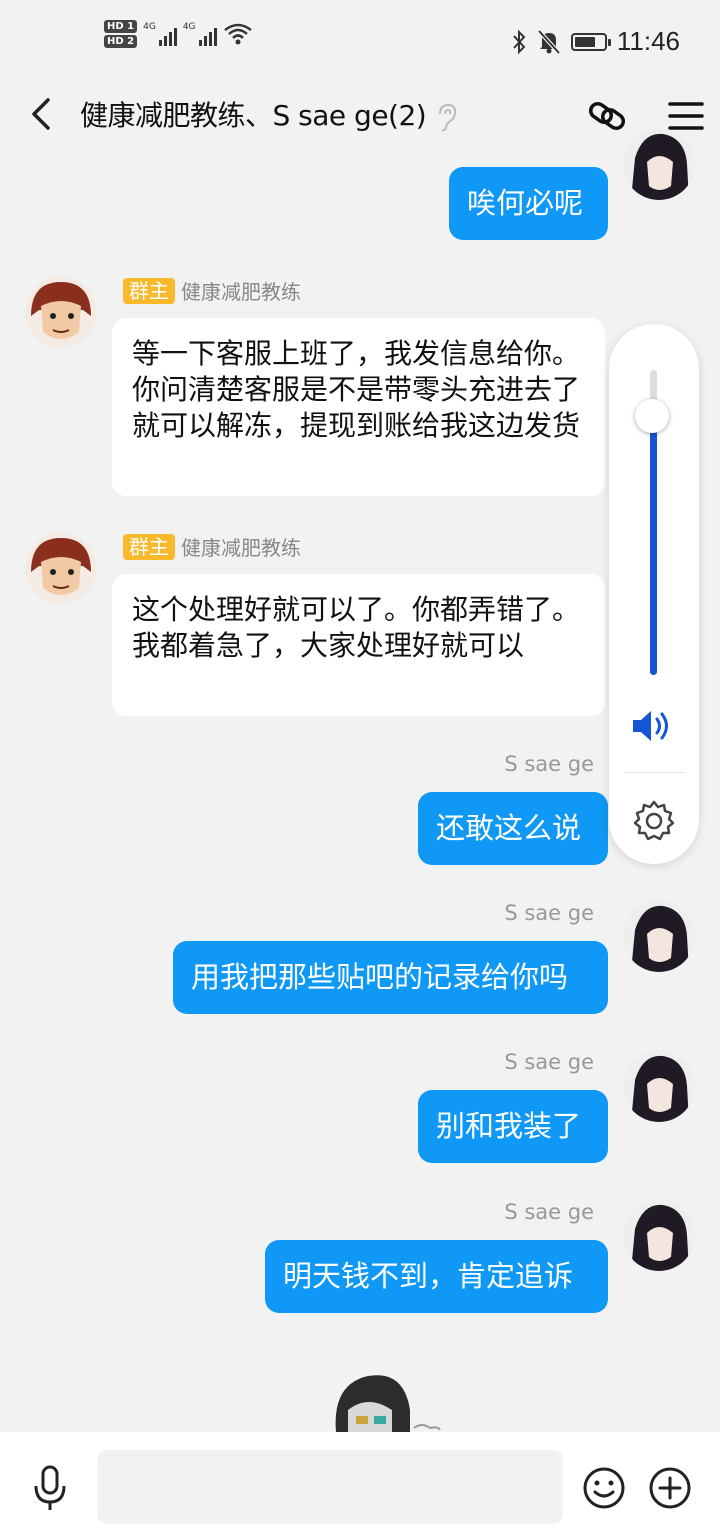 The image size is (720, 1540). I want to click on message-text: 别和我装了, so click(509, 1126).